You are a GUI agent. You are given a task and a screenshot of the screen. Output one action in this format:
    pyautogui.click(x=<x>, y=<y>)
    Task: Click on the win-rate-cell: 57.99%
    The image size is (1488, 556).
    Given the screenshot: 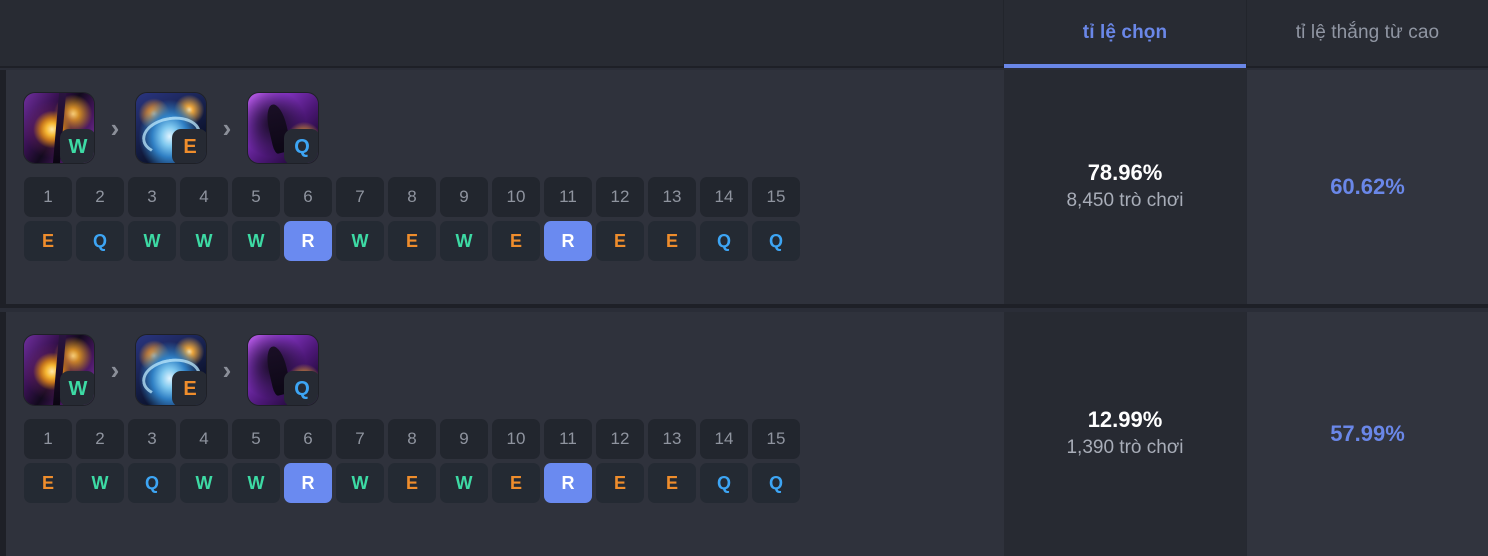 What is the action you would take?
    pyautogui.click(x=1367, y=434)
    